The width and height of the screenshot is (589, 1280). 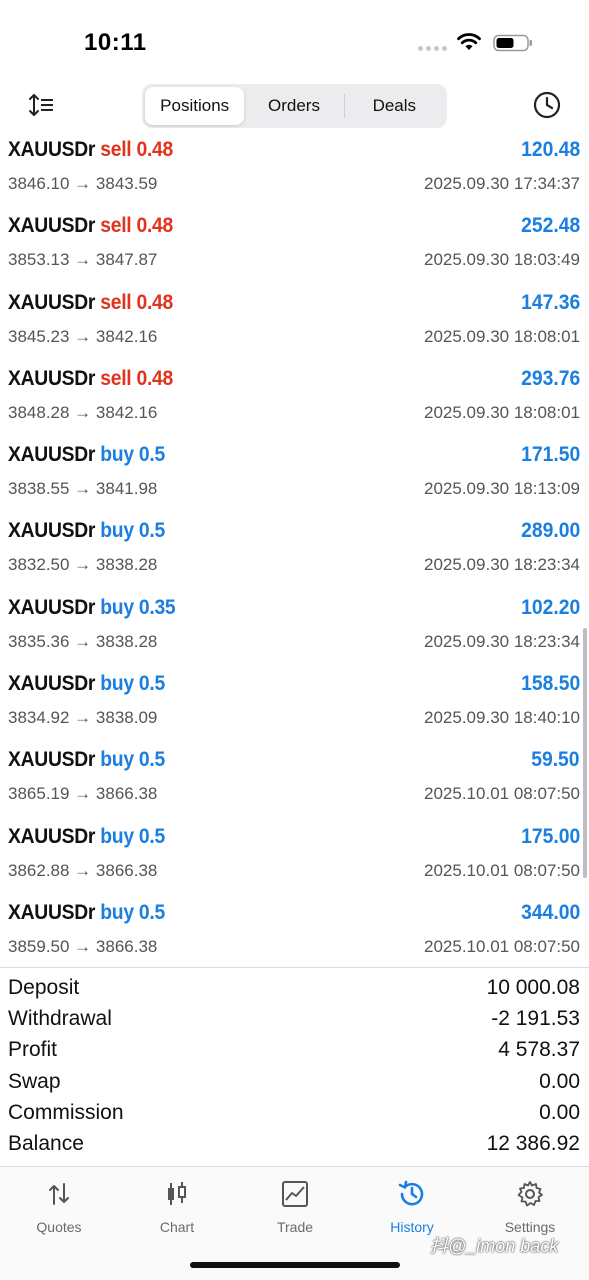 What do you see at coordinates (394, 106) in the screenshot?
I see `tab-deals: Deals` at bounding box center [394, 106].